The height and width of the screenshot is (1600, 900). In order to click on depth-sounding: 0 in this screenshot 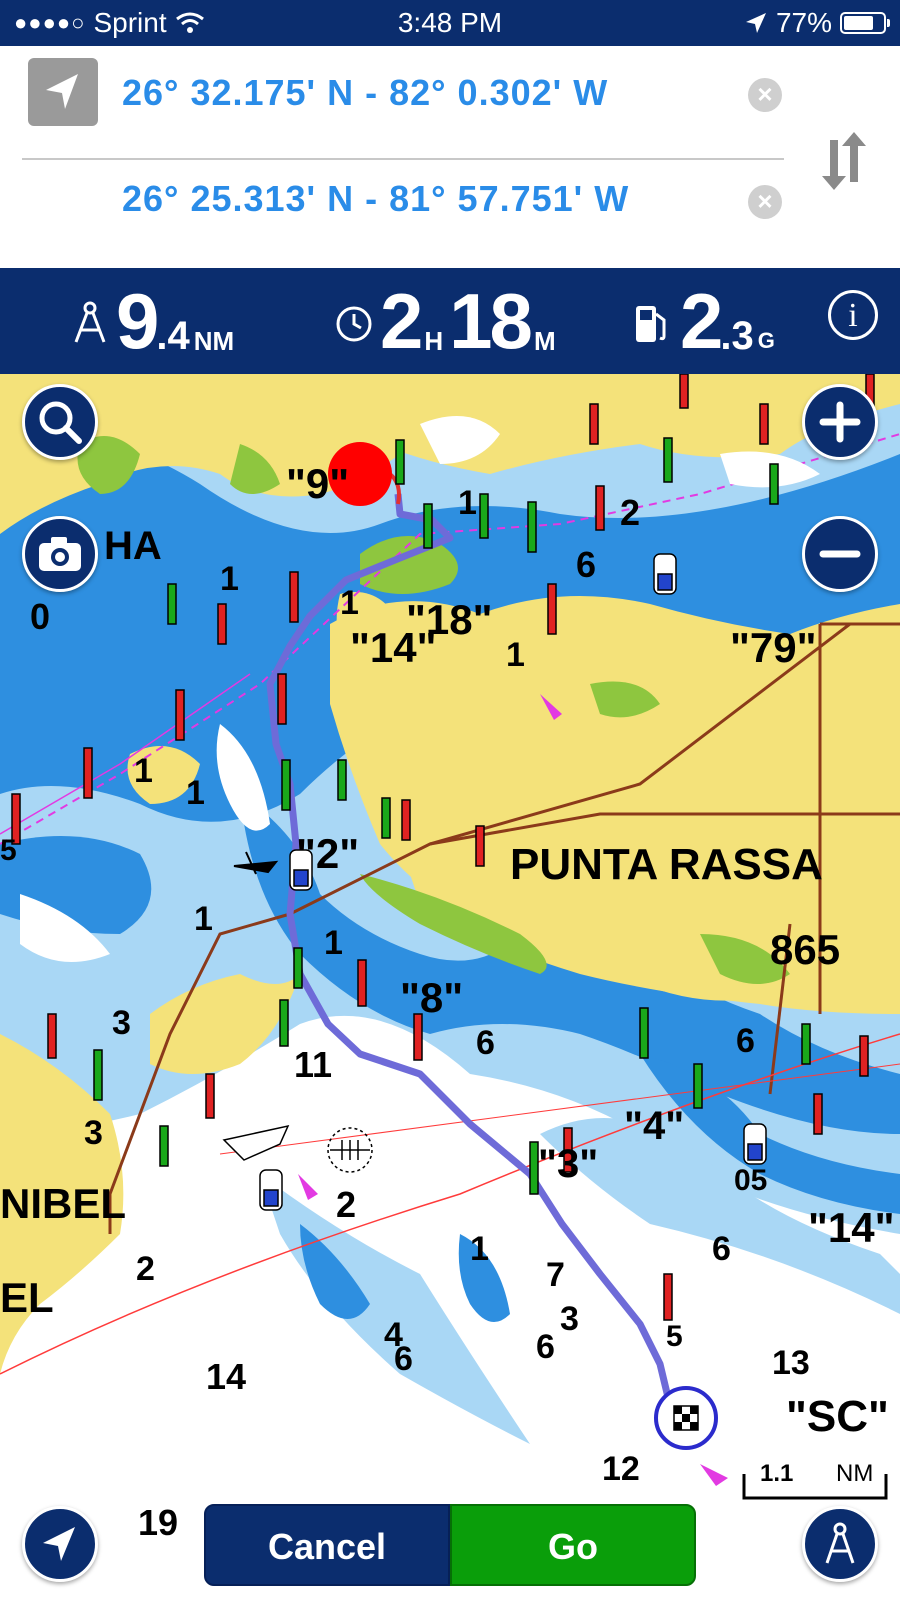, I will do `click(40, 616)`.